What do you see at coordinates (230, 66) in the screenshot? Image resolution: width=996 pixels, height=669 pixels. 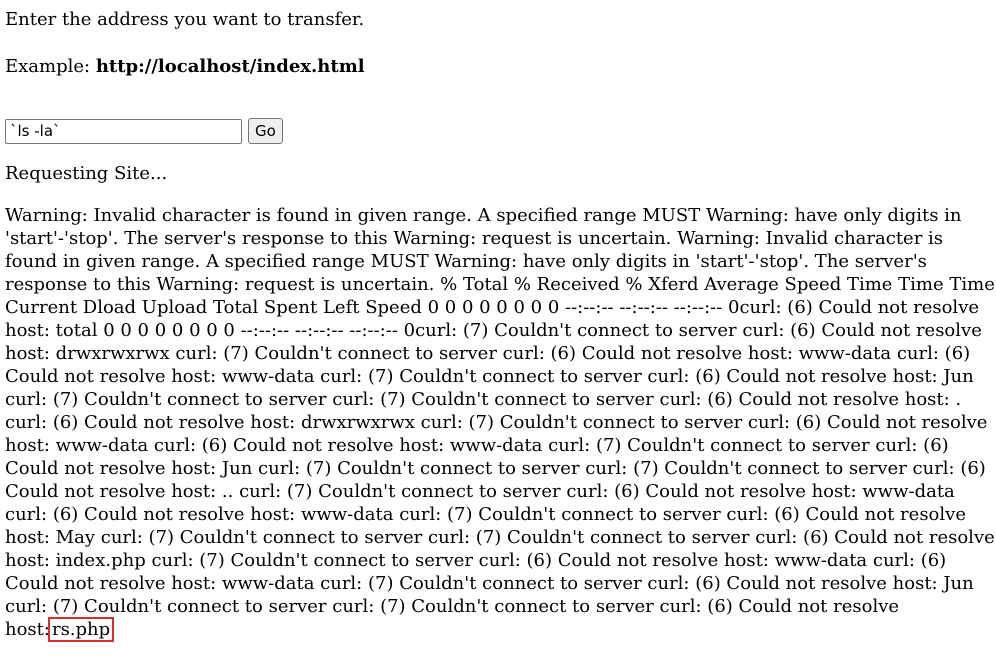 I see `example-url: http://localhost/index.html` at bounding box center [230, 66].